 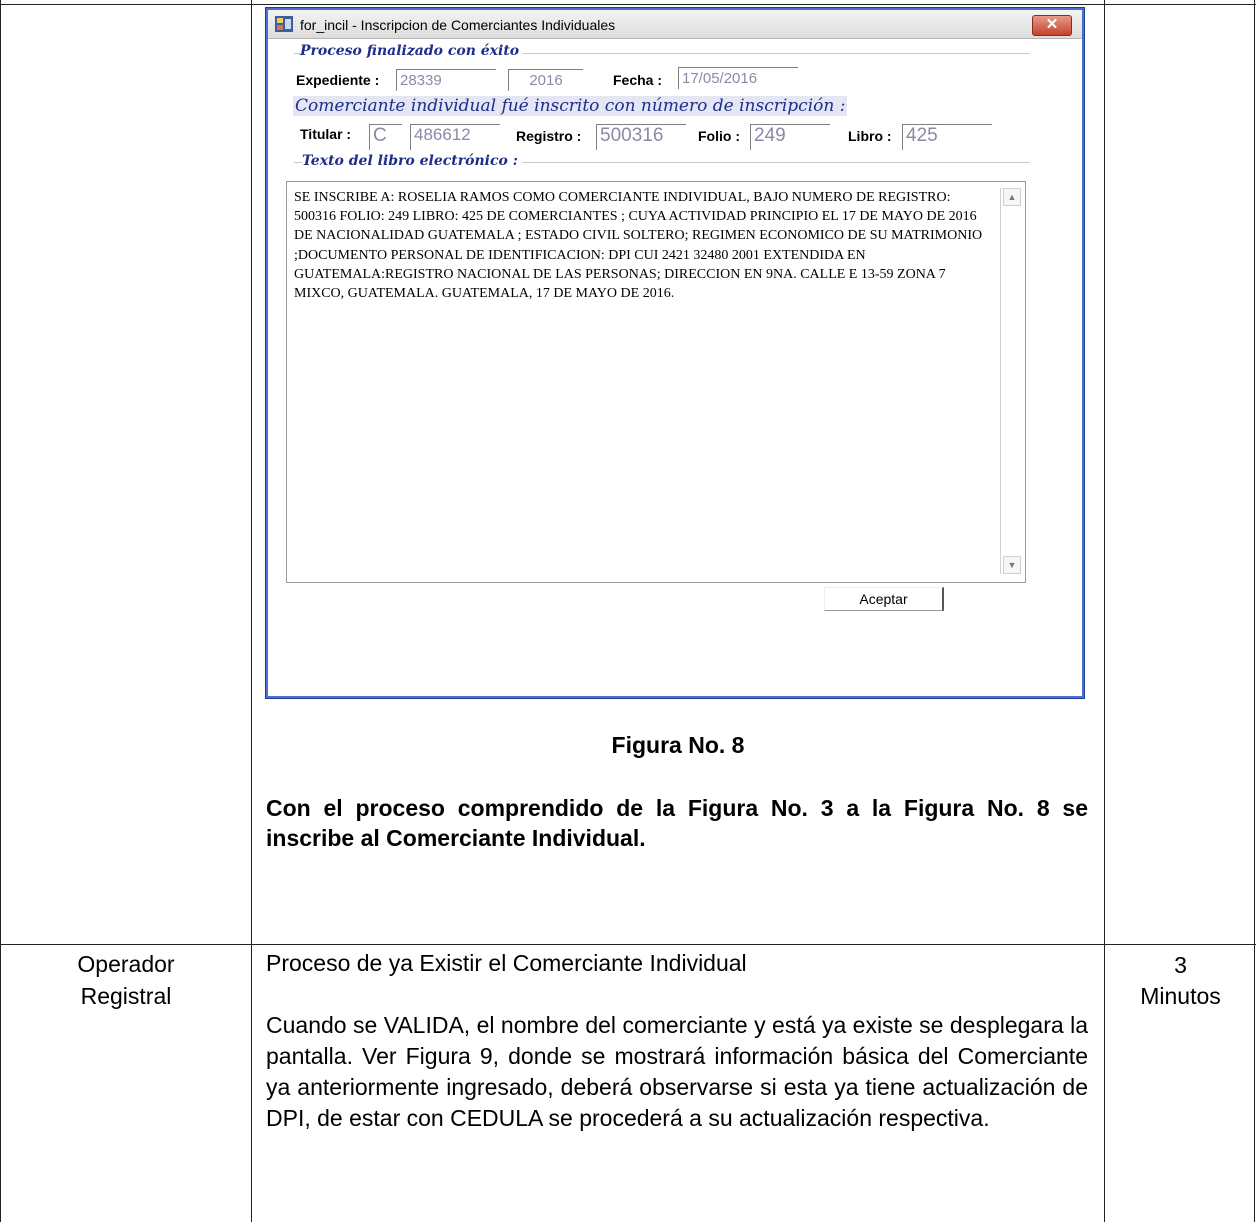 I want to click on folio-label: Folio :, so click(x=719, y=136).